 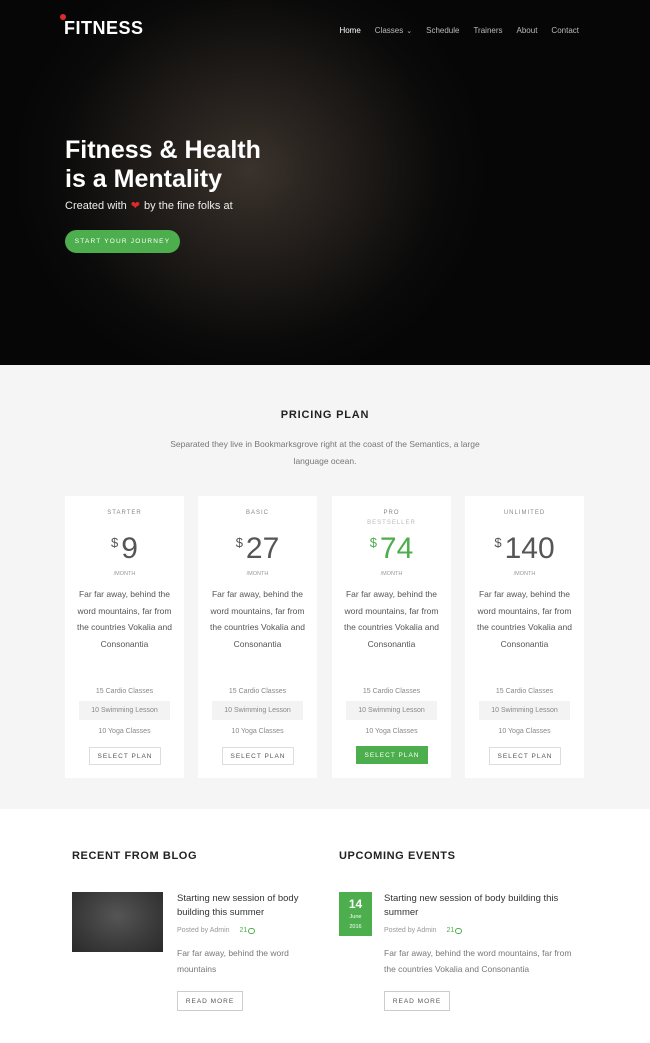 I want to click on logo-dot-icon, so click(x=63, y=17).